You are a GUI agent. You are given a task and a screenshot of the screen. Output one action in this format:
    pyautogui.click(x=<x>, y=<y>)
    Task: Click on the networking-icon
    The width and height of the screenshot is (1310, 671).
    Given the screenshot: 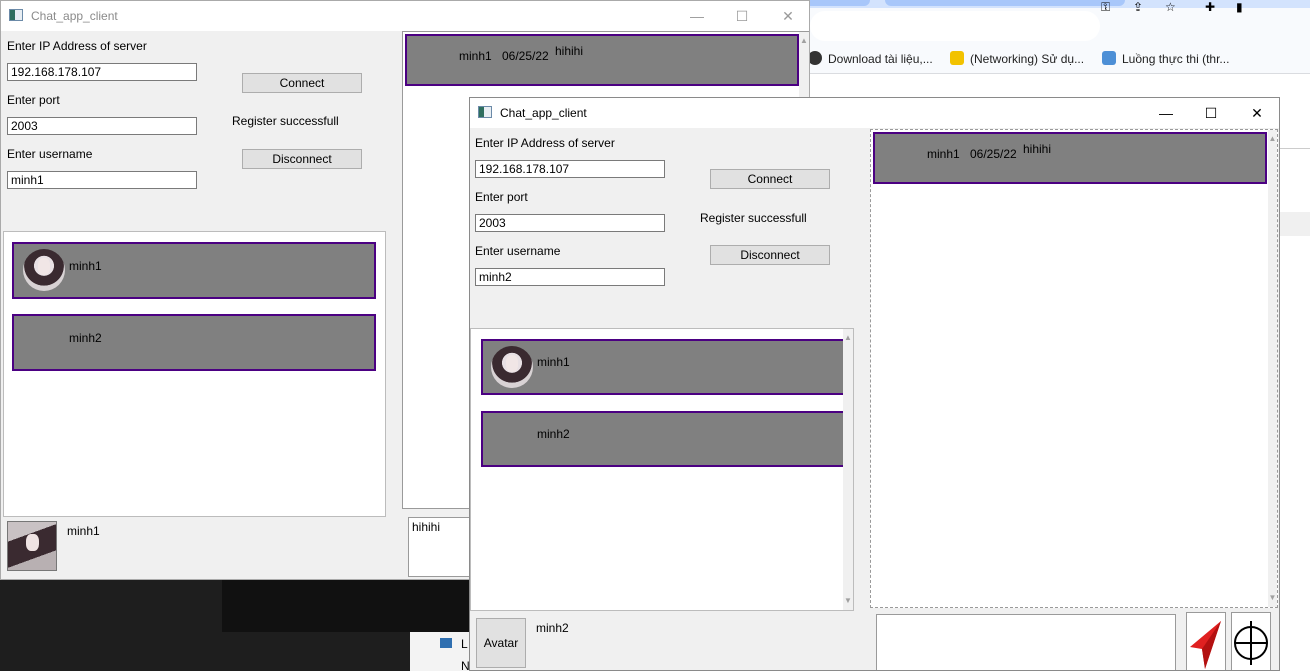 What is the action you would take?
    pyautogui.click(x=957, y=58)
    